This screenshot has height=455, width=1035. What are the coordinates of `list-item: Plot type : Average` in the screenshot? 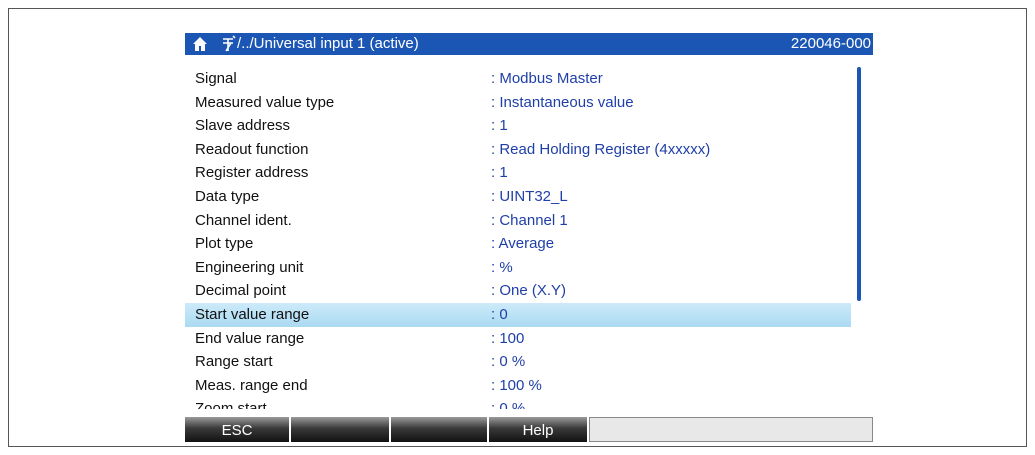 It's located at (520, 244).